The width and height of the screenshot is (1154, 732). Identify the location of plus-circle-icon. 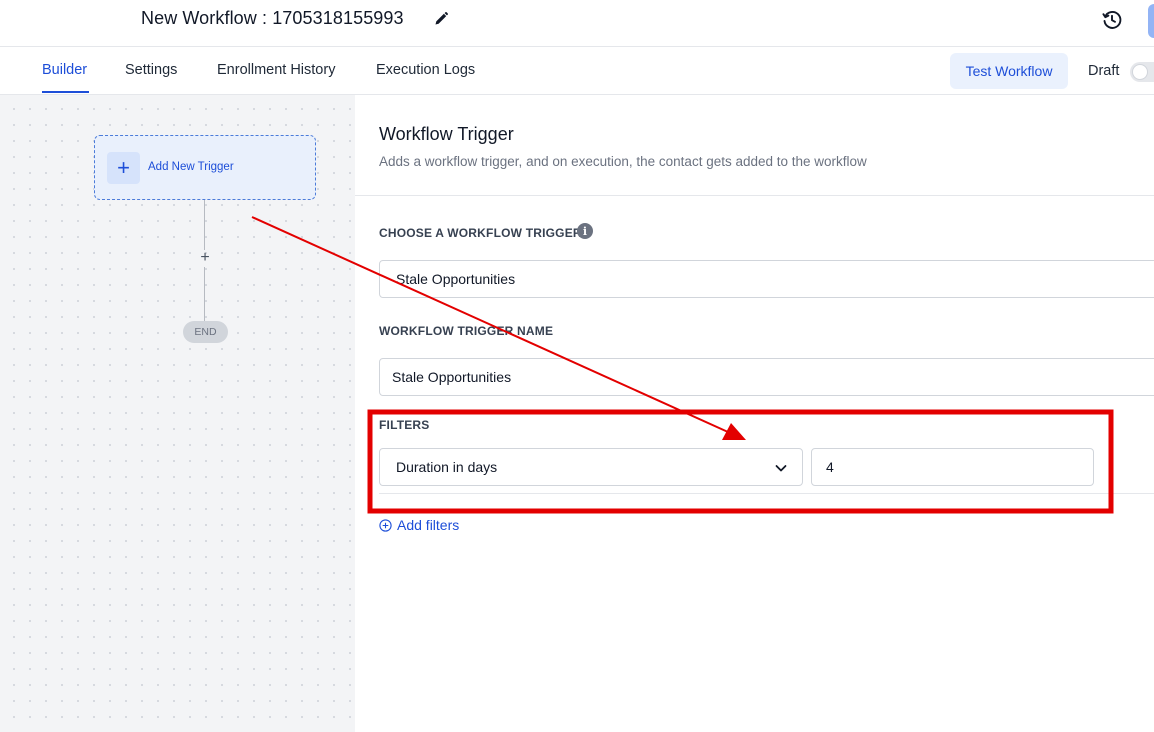
(385, 525).